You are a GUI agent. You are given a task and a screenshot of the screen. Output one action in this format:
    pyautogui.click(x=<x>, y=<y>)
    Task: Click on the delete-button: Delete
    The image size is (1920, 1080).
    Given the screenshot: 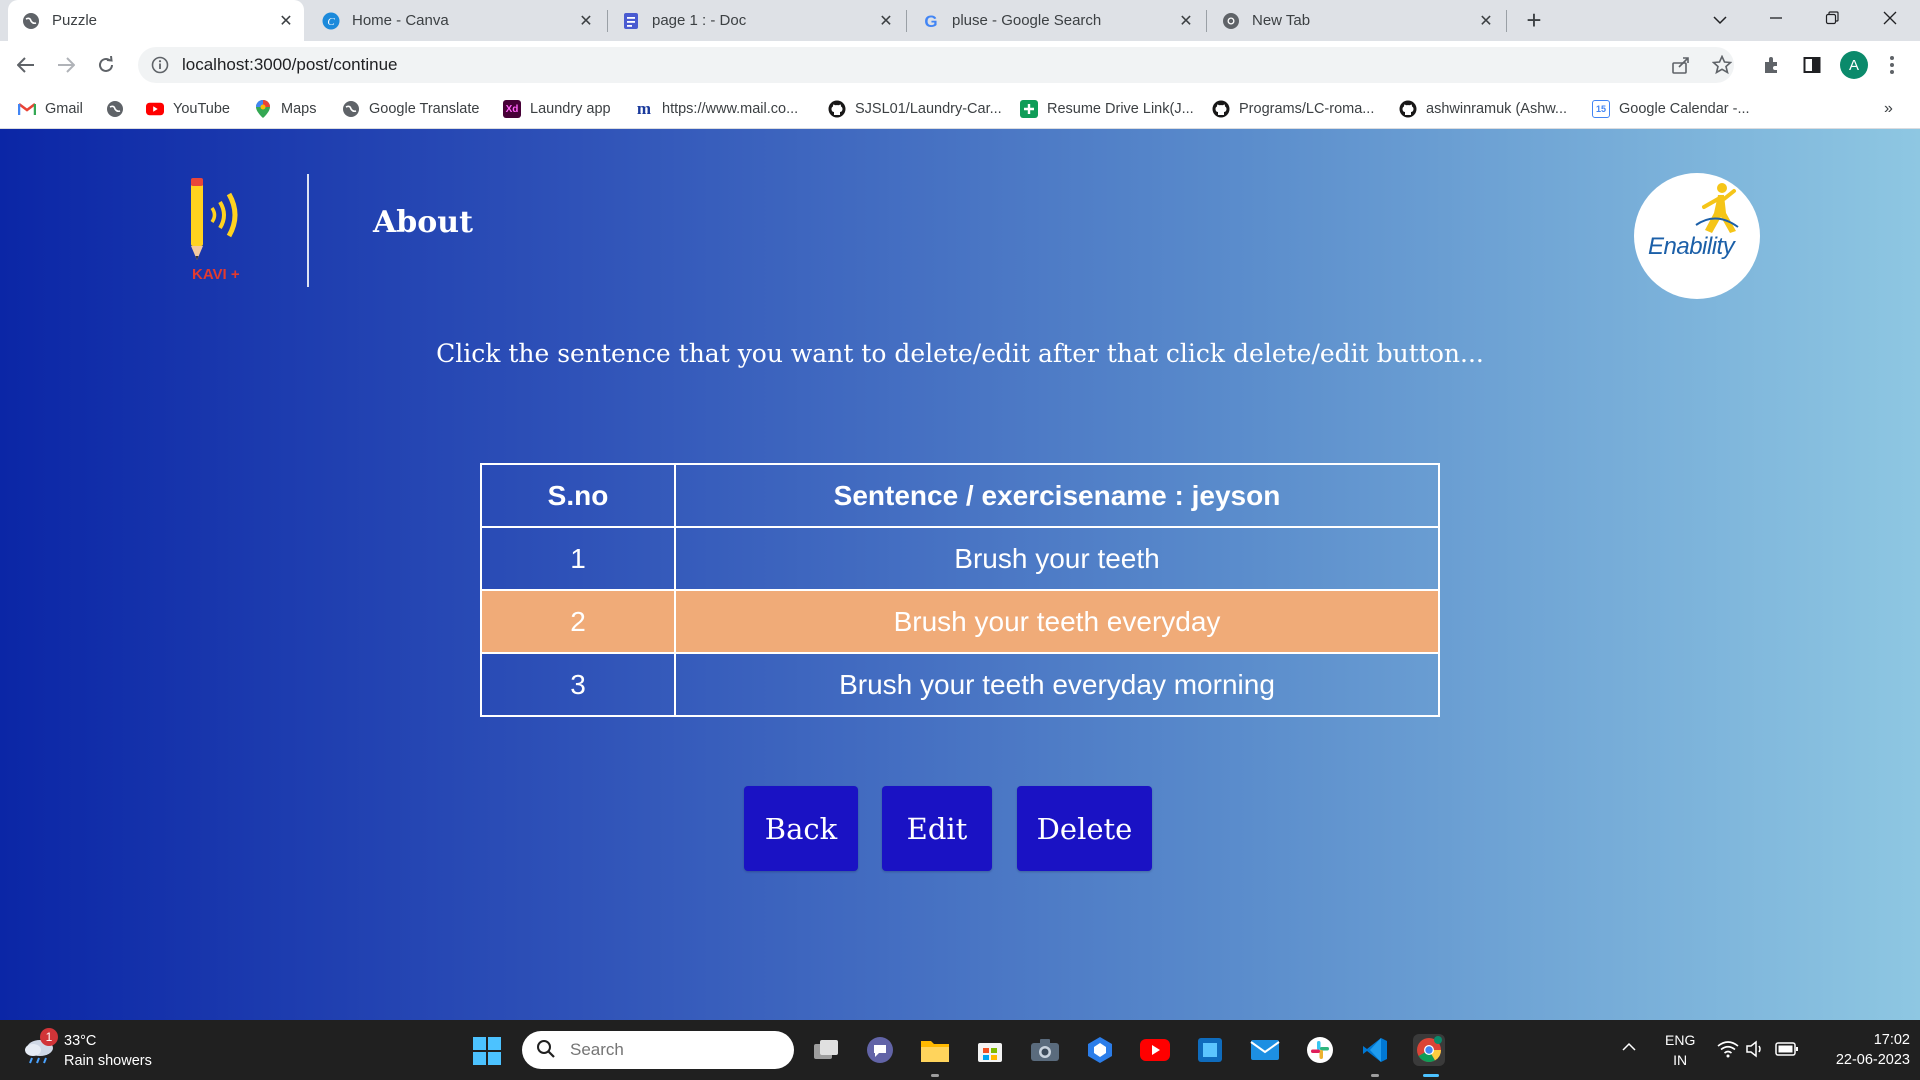 What is the action you would take?
    pyautogui.click(x=1084, y=828)
    